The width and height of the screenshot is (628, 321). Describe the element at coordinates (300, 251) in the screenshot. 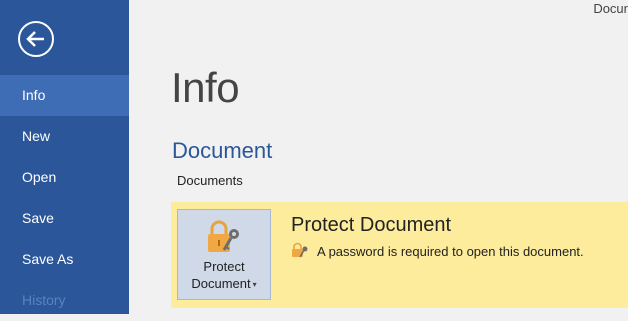

I see `small-lock-key-icon` at that location.